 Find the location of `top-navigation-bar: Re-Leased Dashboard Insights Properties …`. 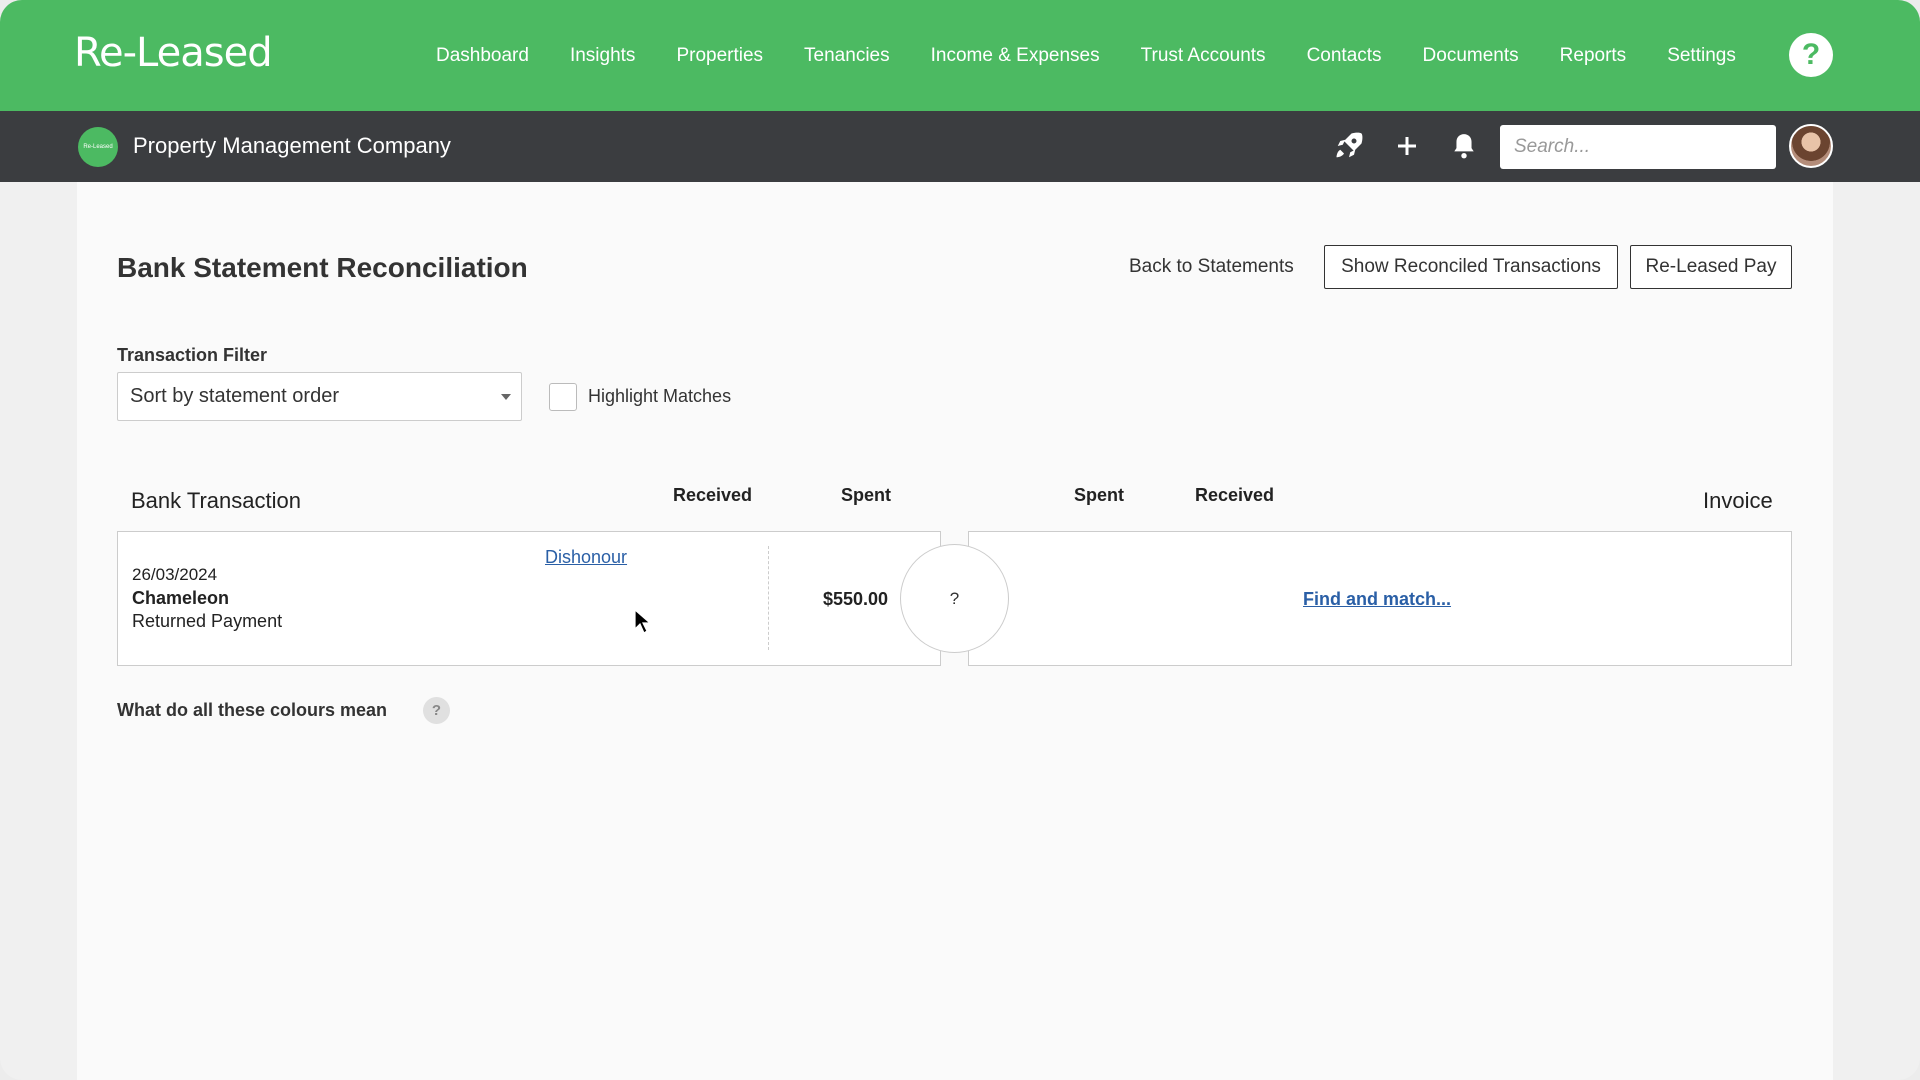

top-navigation-bar: Re-Leased Dashboard Insights Properties … is located at coordinates (960, 55).